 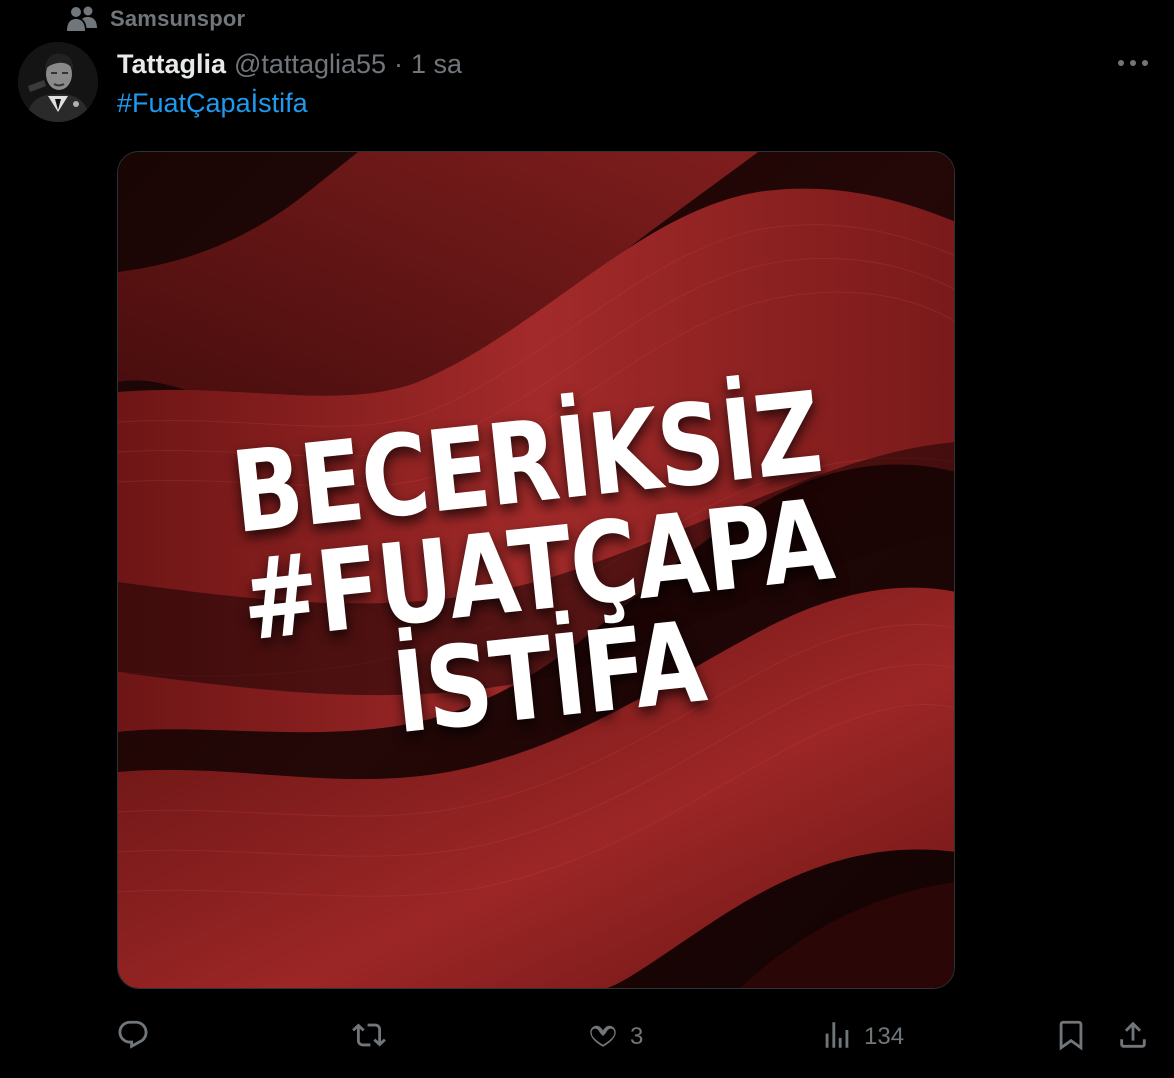 What do you see at coordinates (862, 1037) in the screenshot?
I see `views-button: 134` at bounding box center [862, 1037].